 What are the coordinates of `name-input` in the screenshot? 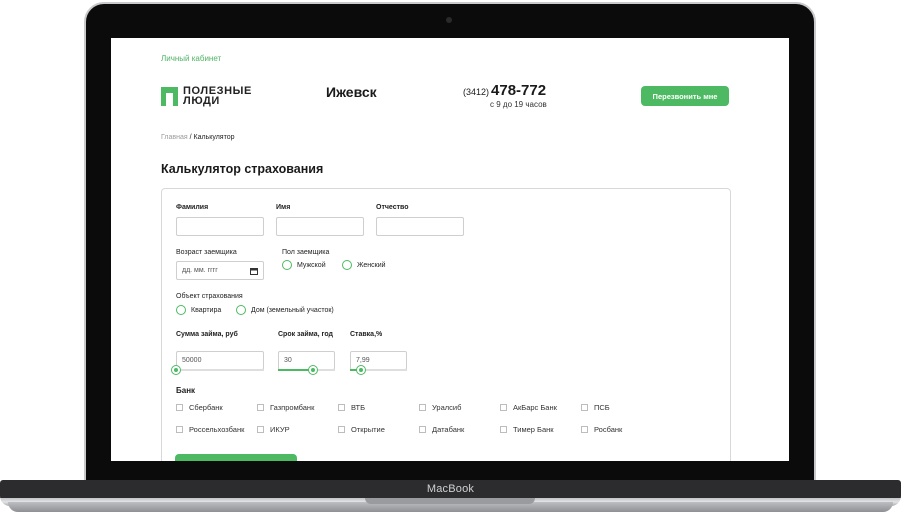 It's located at (320, 226).